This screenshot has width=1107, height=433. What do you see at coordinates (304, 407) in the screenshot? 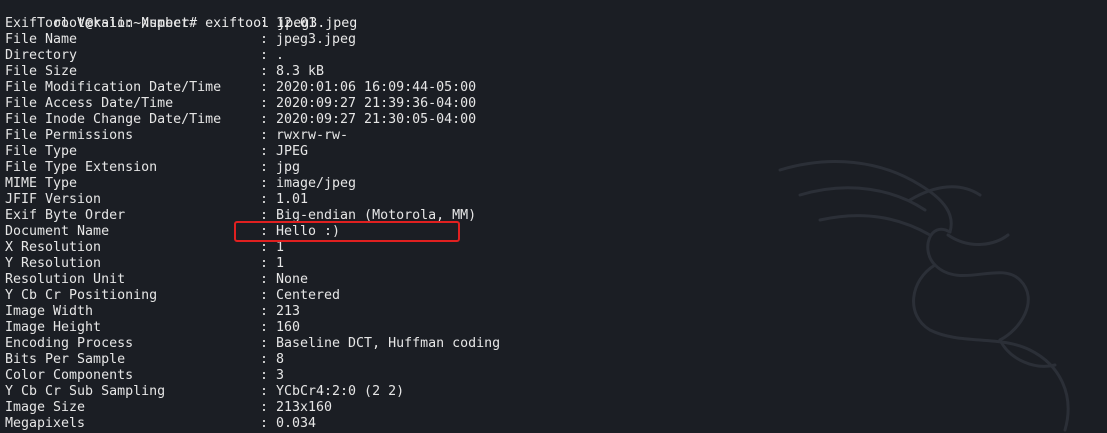
I see `metadata-value: 213x160` at bounding box center [304, 407].